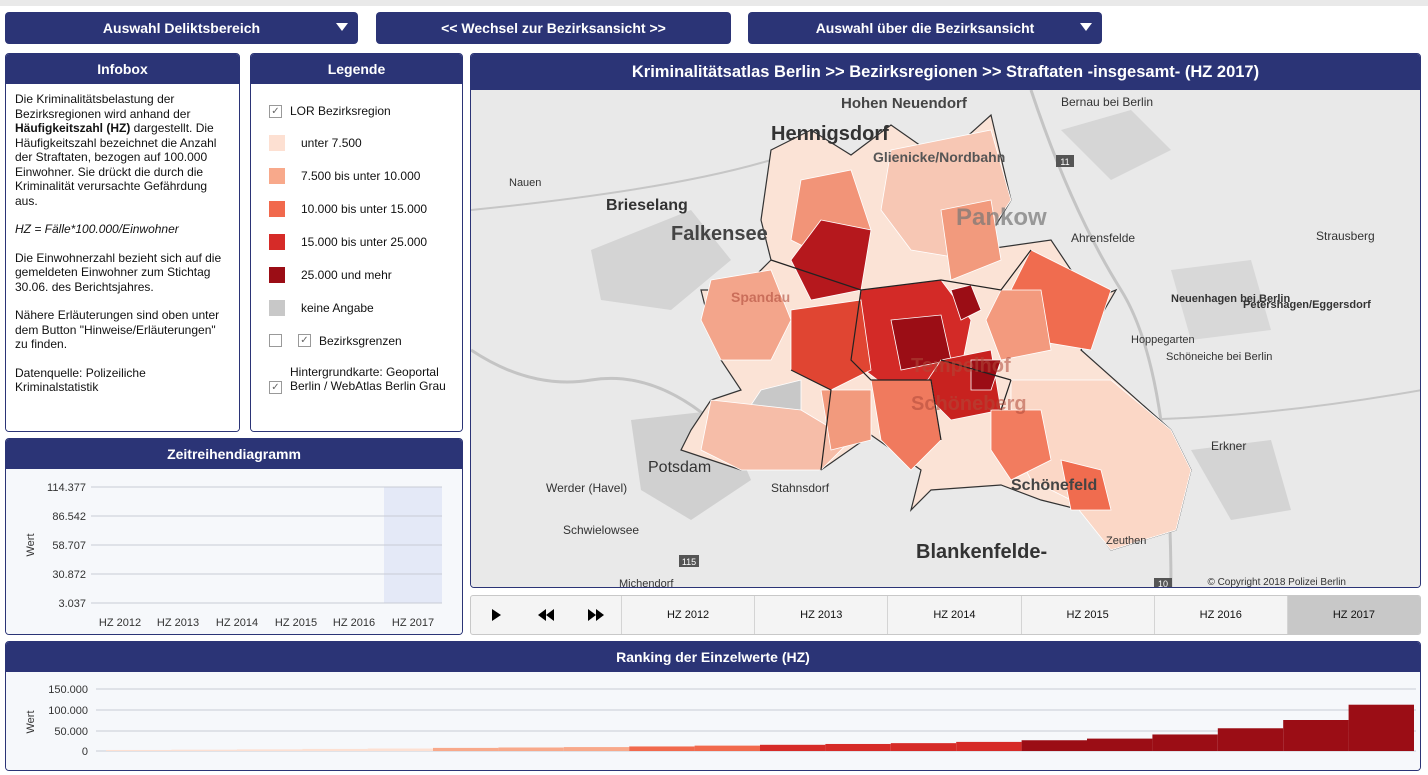  I want to click on legend-bezirksgrenzen-toggle: ✓ Bezirksgrenzen, so click(365, 340).